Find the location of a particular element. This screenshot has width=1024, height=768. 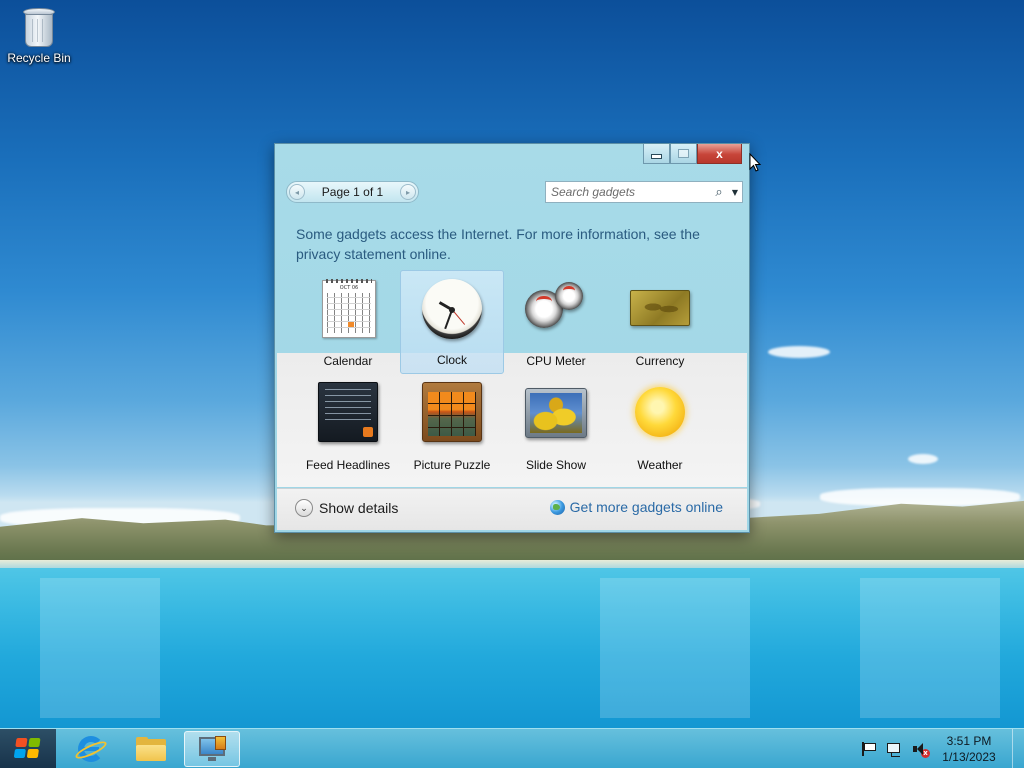

search-dropdown-button: ▼ is located at coordinates (735, 192).